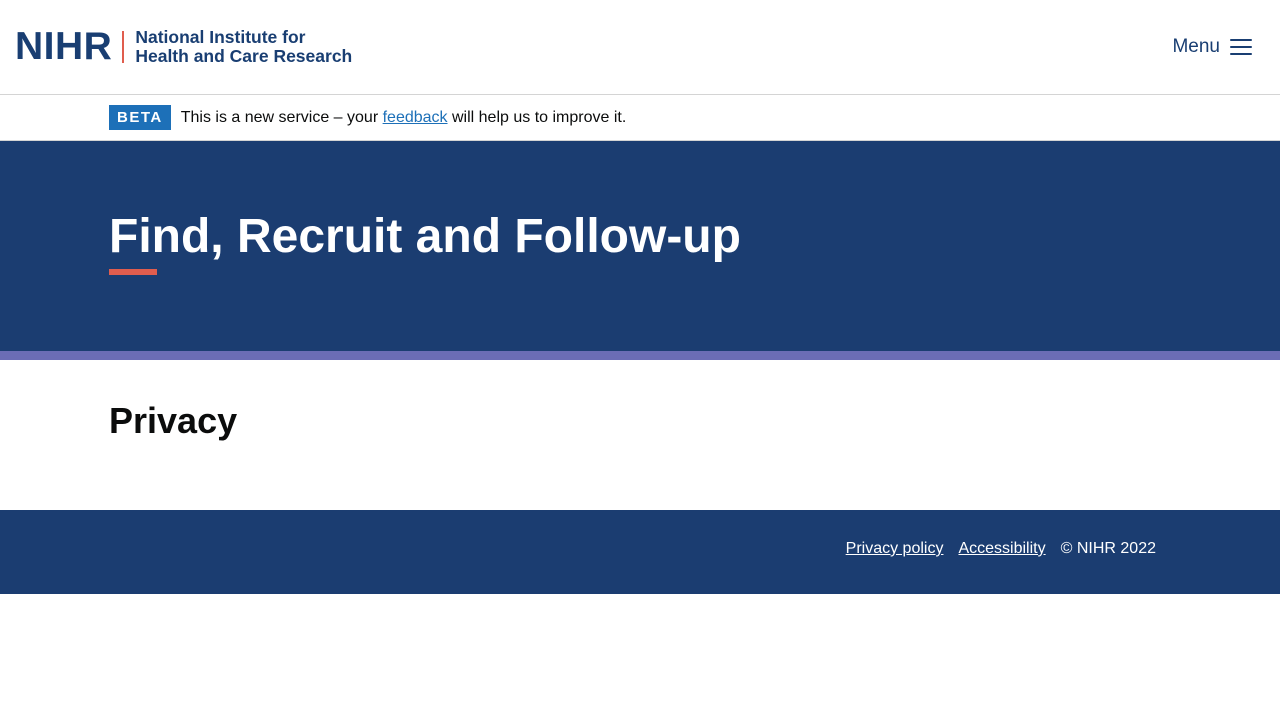 This screenshot has width=1280, height=720. What do you see at coordinates (173, 420) in the screenshot?
I see `page-title: Privacy` at bounding box center [173, 420].